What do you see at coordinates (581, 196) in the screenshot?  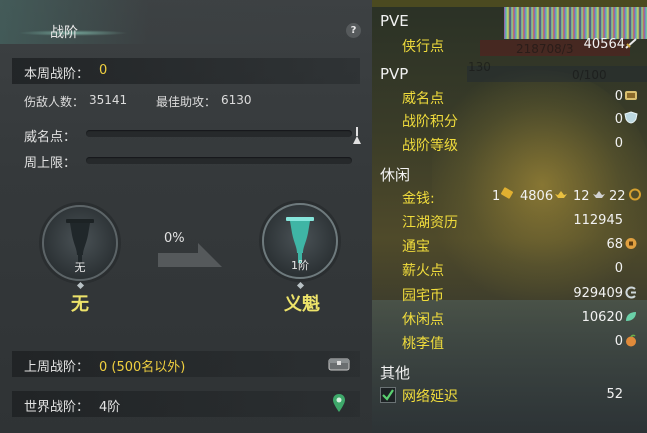 I see `money-silver-value: 12` at bounding box center [581, 196].